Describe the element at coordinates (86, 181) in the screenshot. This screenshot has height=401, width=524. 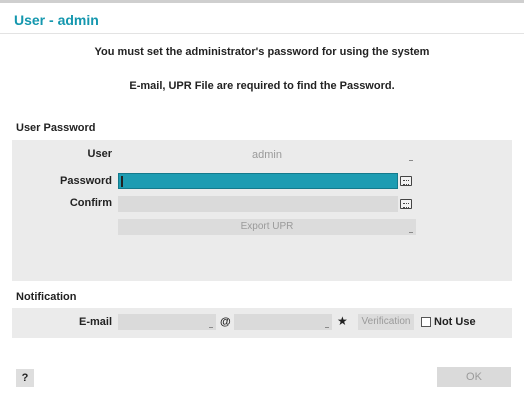
I see `password-label: Password` at that location.